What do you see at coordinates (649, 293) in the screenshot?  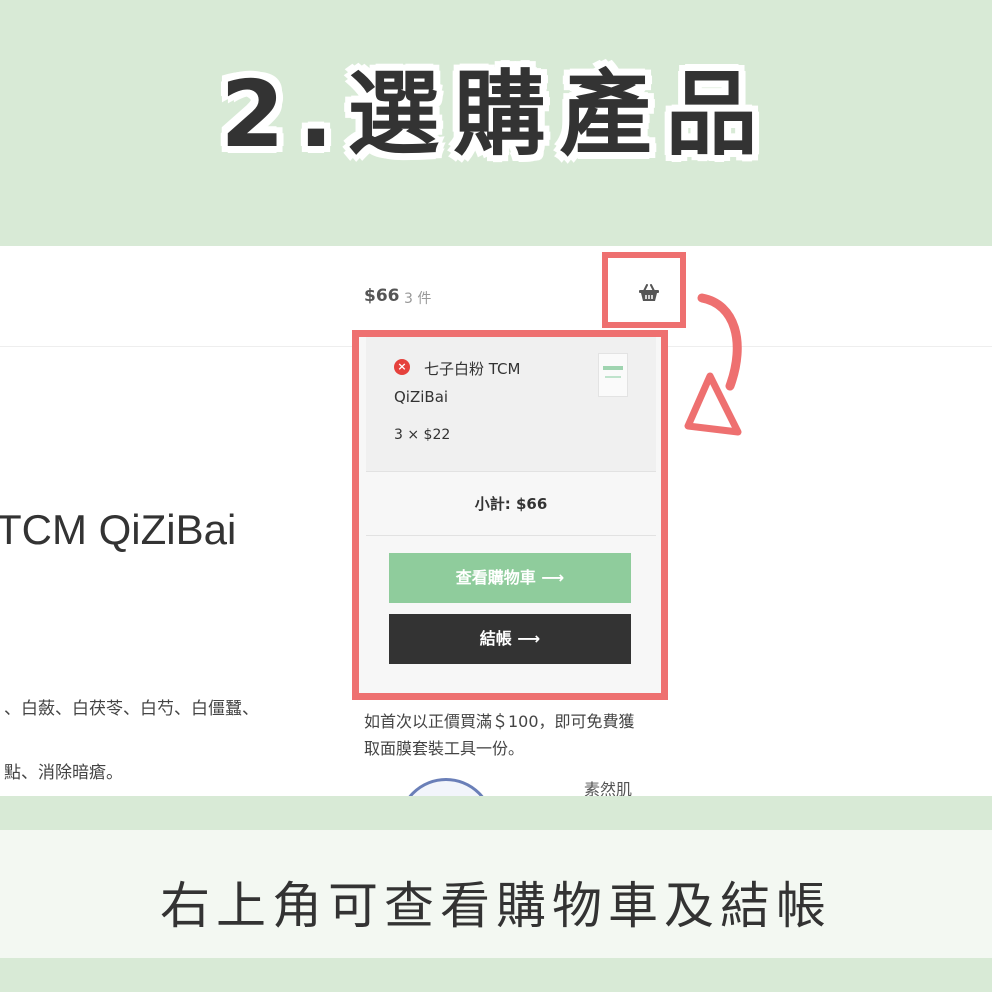 I see `basket-icon` at bounding box center [649, 293].